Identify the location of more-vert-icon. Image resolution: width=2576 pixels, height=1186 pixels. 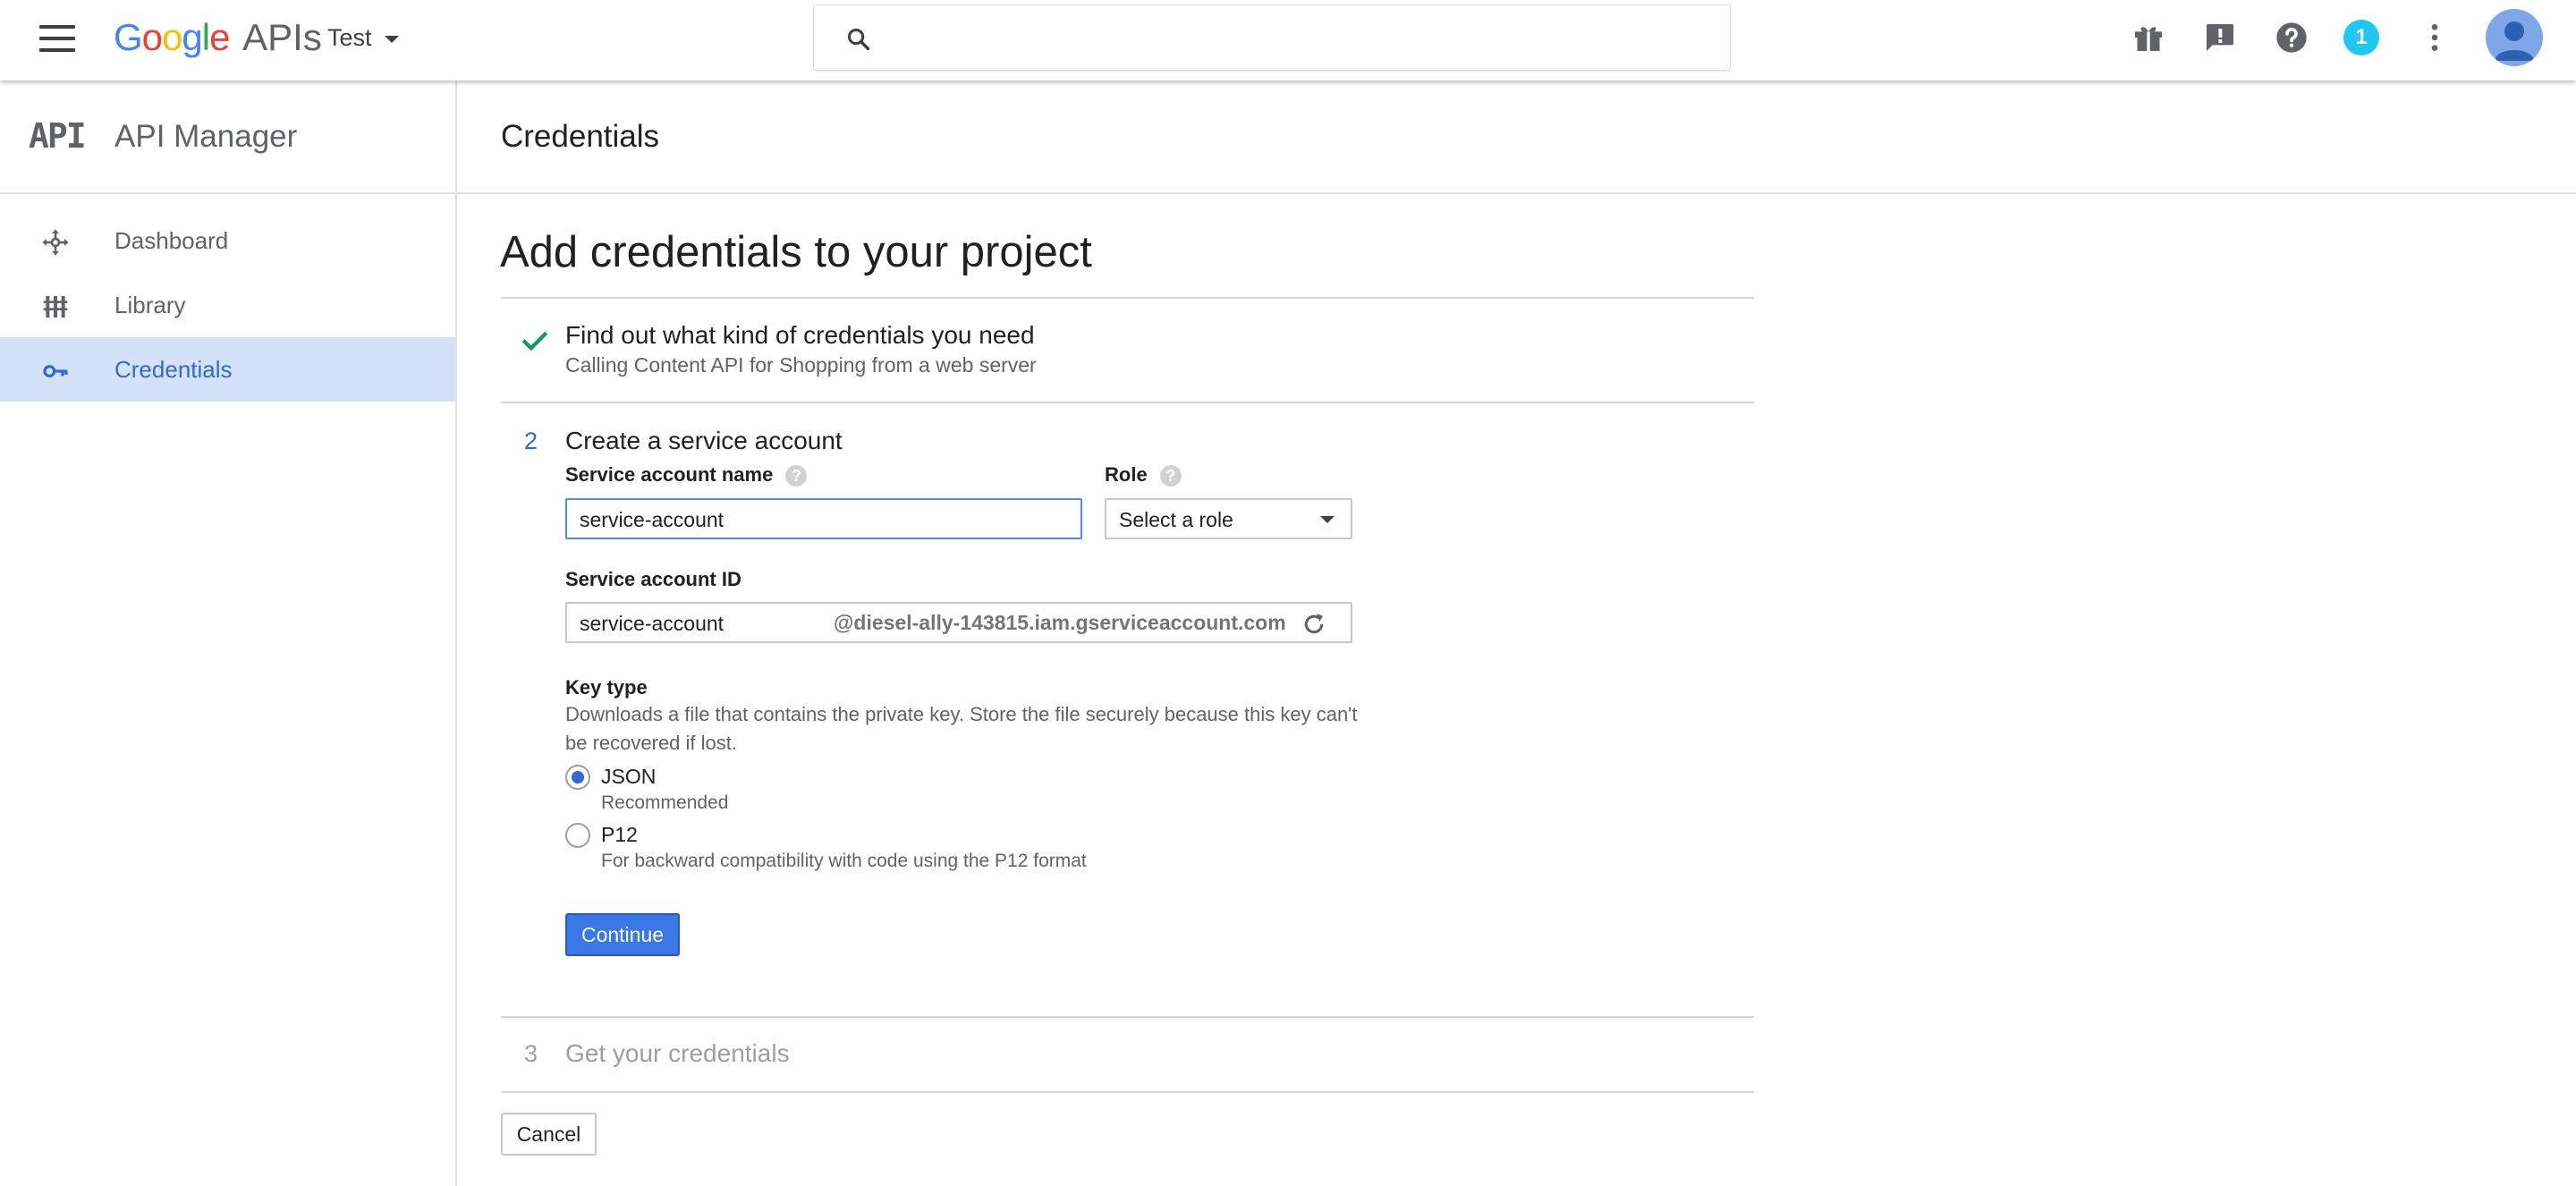
(2435, 37).